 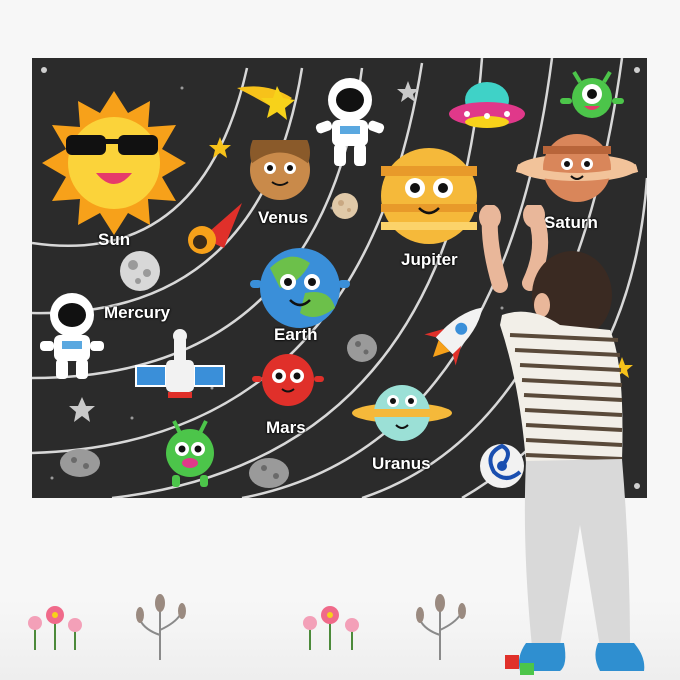 I want to click on moon-icon, so click(x=345, y=206).